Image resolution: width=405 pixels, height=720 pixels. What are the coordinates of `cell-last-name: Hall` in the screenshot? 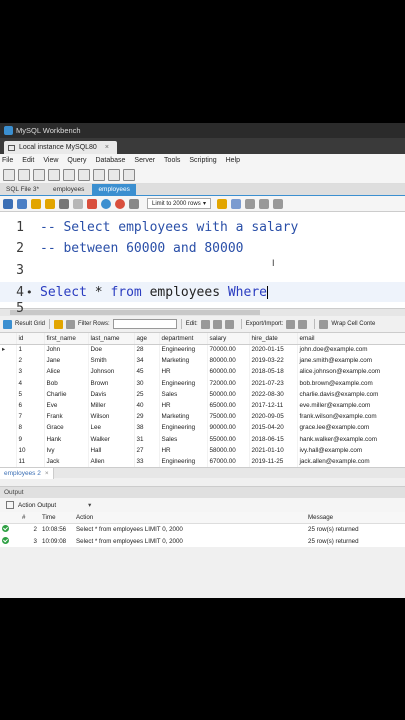 It's located at (111, 450).